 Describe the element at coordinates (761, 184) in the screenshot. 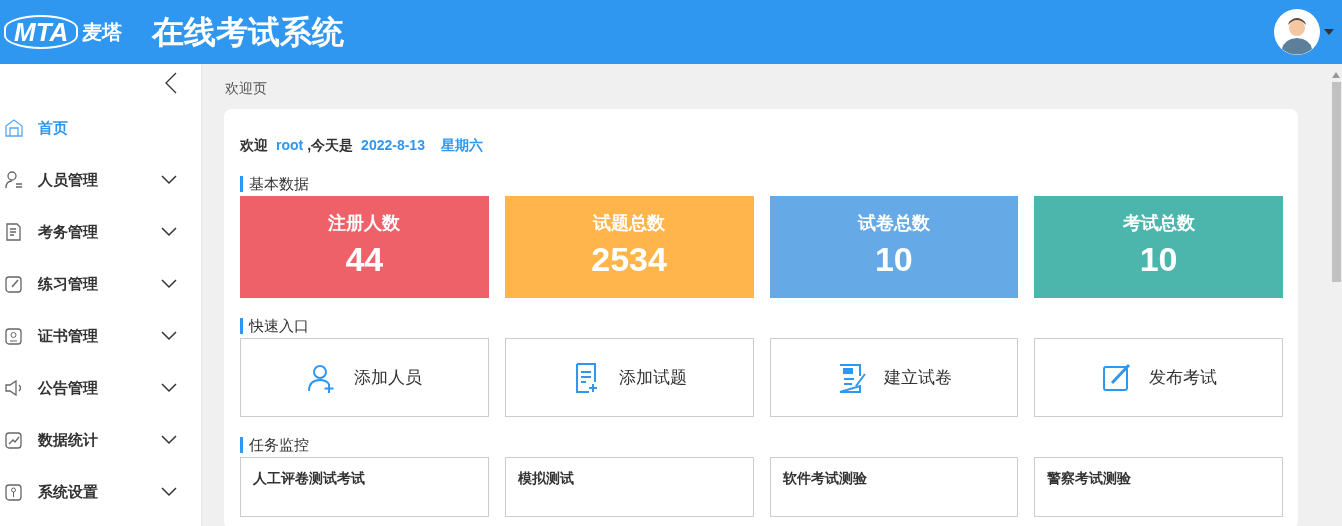

I see `section-title: 基本数据` at that location.